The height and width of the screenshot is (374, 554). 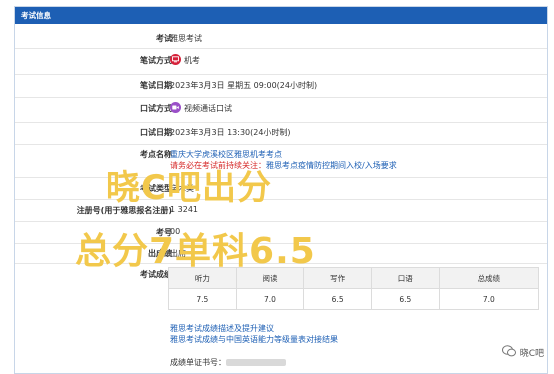 What do you see at coordinates (281, 15) in the screenshot?
I see `panel-title: 考试信息` at bounding box center [281, 15].